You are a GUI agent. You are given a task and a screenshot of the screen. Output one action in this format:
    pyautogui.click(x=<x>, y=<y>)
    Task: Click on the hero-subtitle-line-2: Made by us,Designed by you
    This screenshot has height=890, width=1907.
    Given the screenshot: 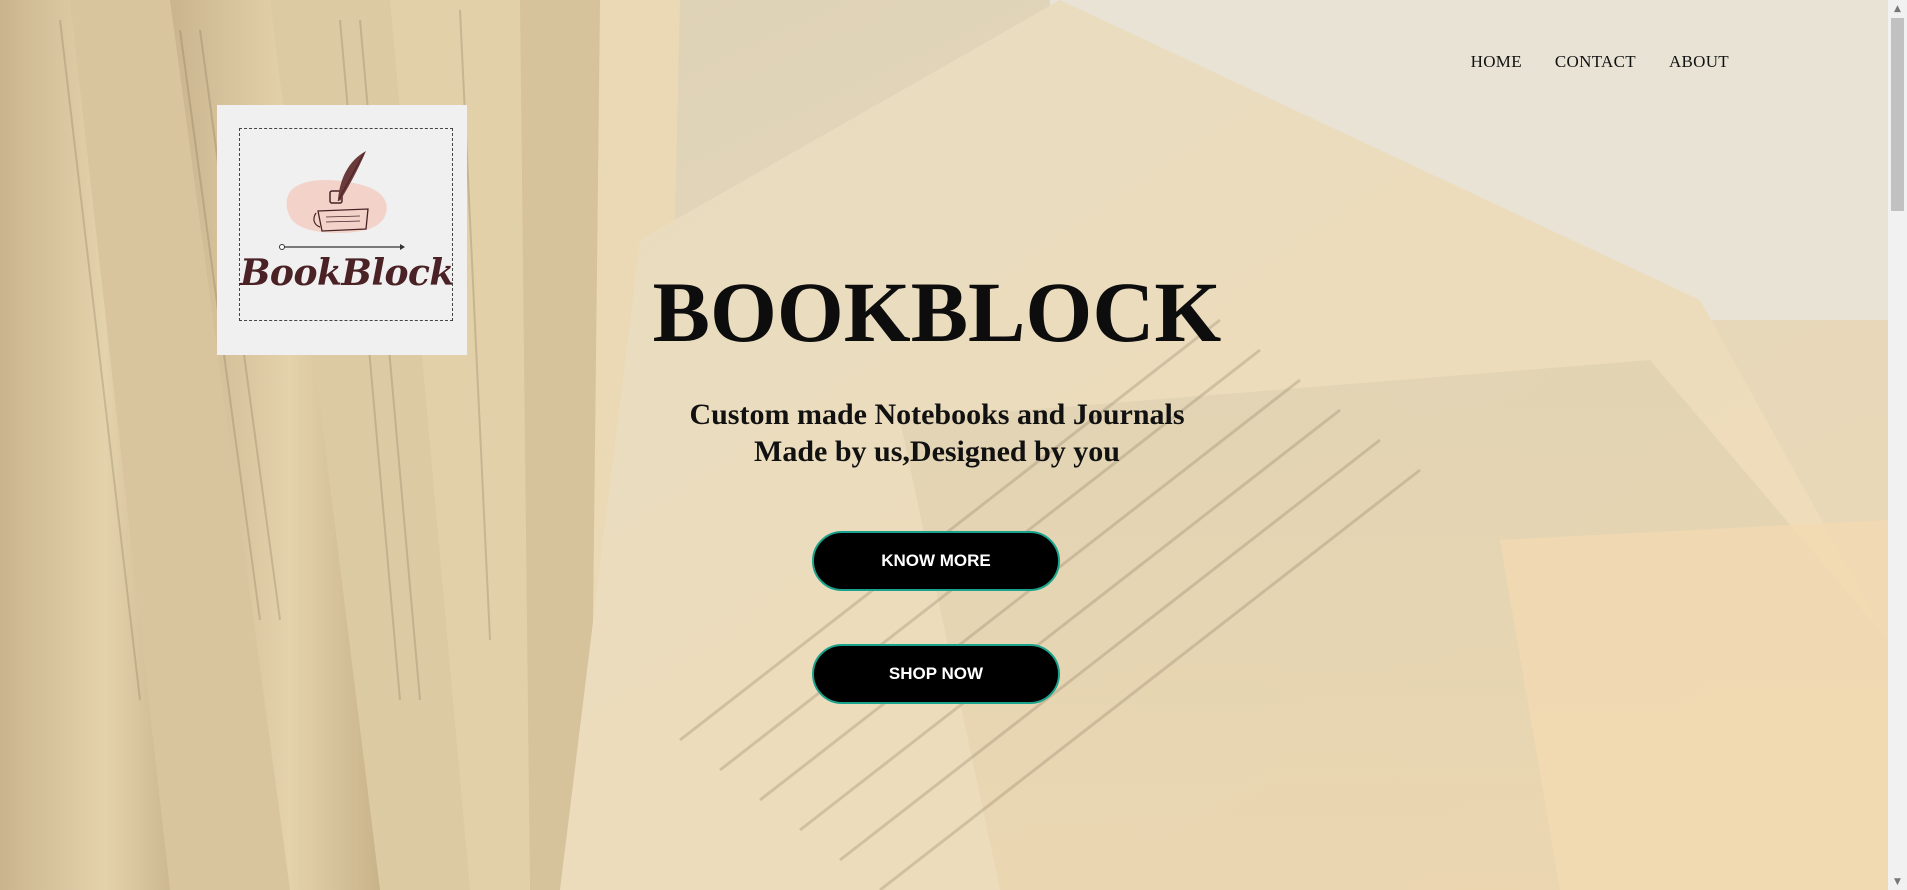 What is the action you would take?
    pyautogui.click(x=937, y=451)
    